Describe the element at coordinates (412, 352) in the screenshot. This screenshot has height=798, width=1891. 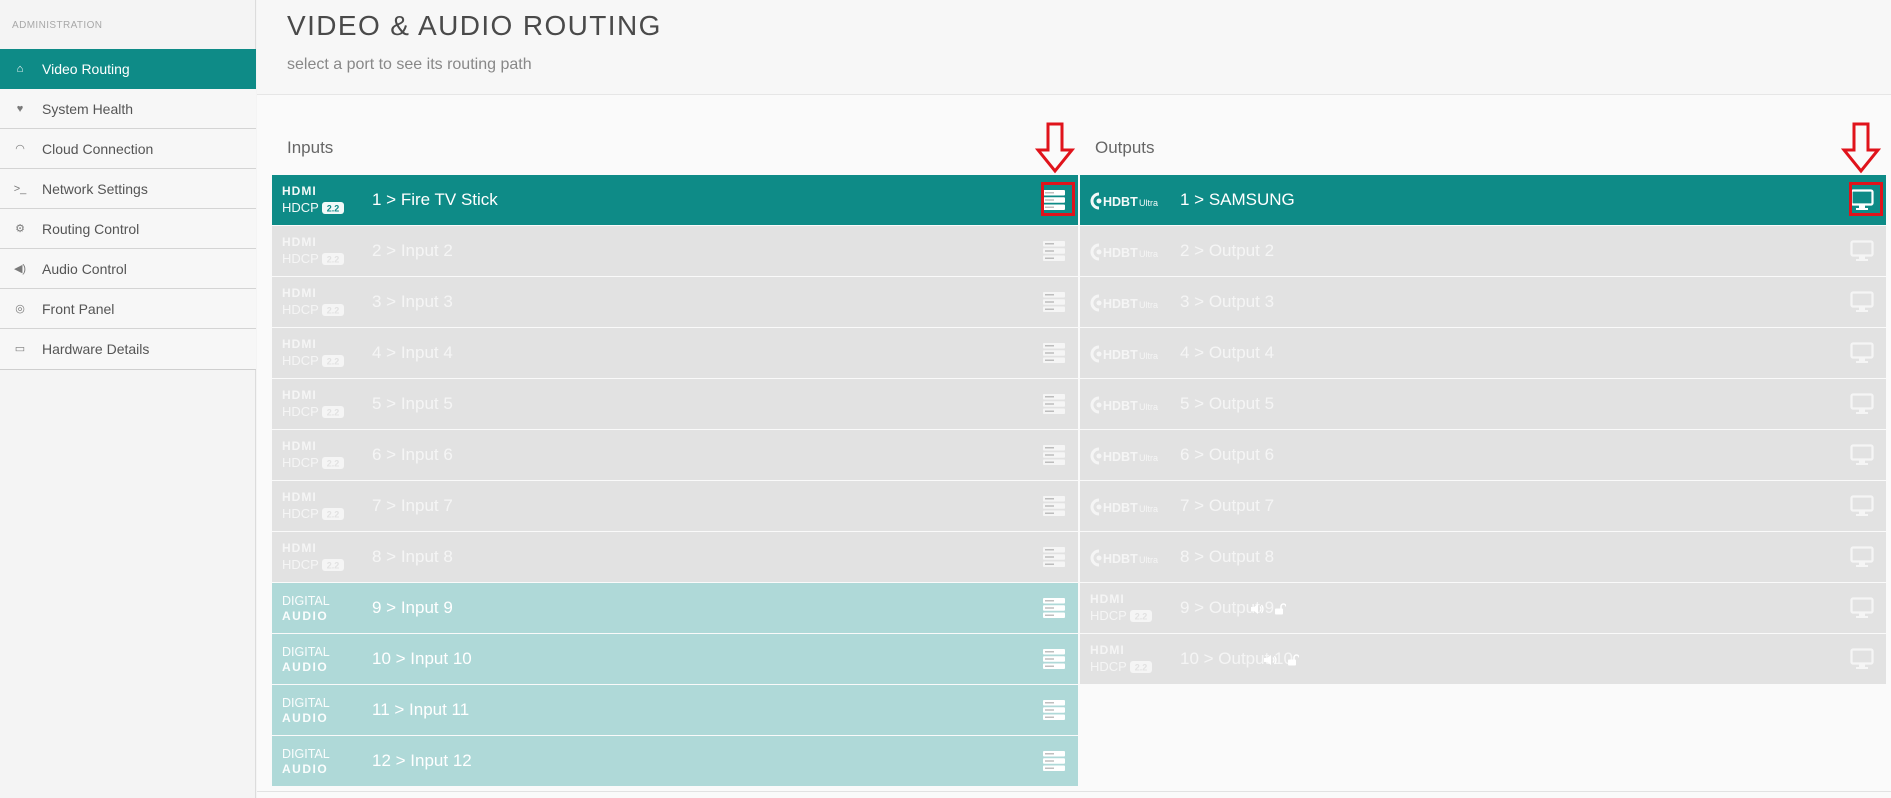
I see `input-port-label: 4 > Input 4` at that location.